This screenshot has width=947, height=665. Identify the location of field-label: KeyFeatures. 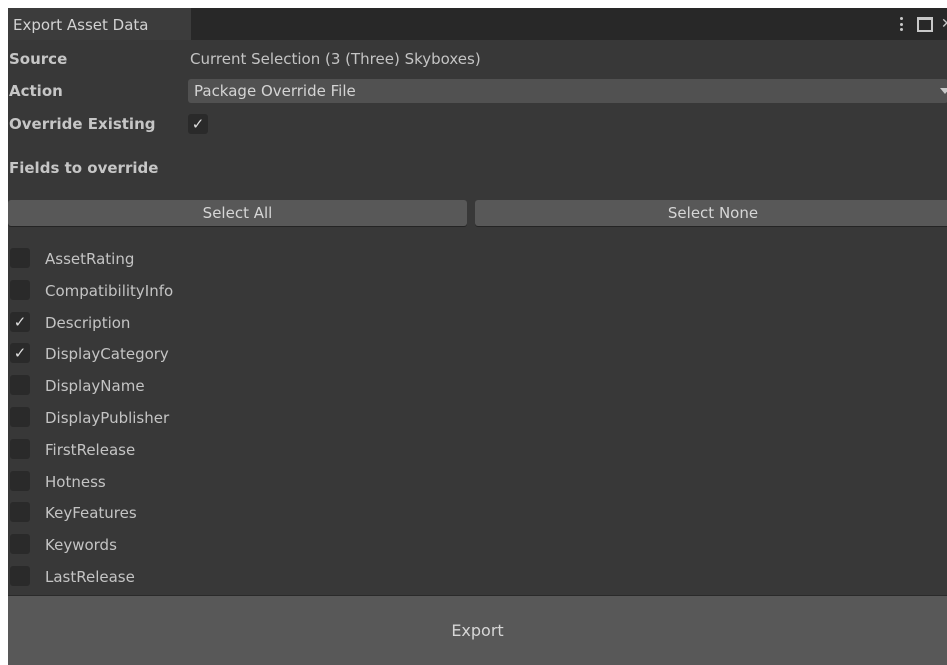
(91, 513).